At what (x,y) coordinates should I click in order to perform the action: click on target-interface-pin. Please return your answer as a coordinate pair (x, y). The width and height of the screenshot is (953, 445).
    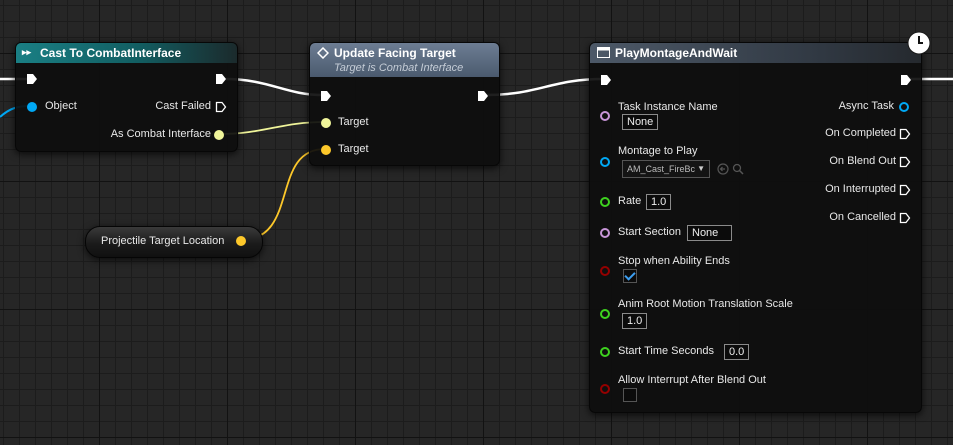
    Looking at the image, I should click on (326, 123).